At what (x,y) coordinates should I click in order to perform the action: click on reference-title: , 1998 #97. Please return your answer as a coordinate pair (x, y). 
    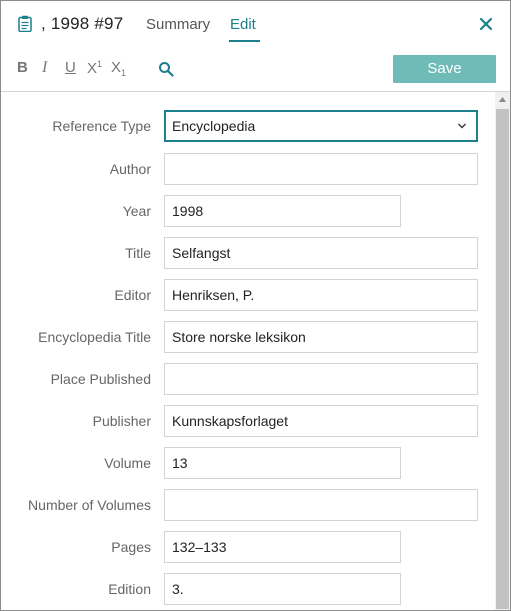
    Looking at the image, I should click on (82, 23).